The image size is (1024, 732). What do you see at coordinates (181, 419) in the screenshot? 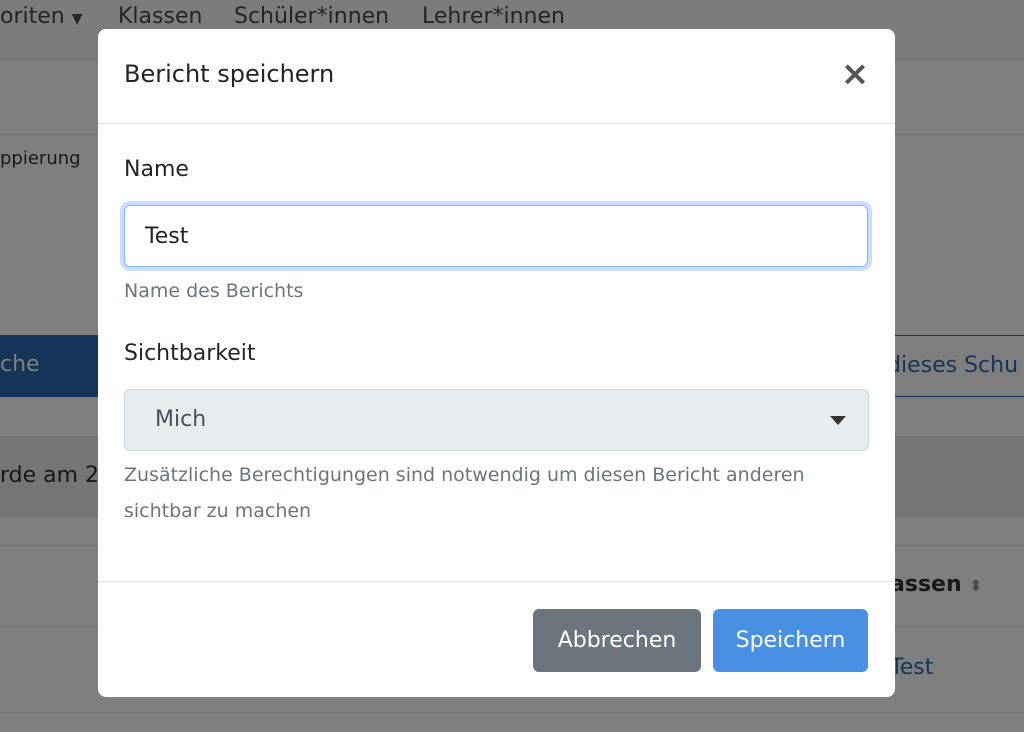
I see `visibility-selected-value: Mich` at bounding box center [181, 419].